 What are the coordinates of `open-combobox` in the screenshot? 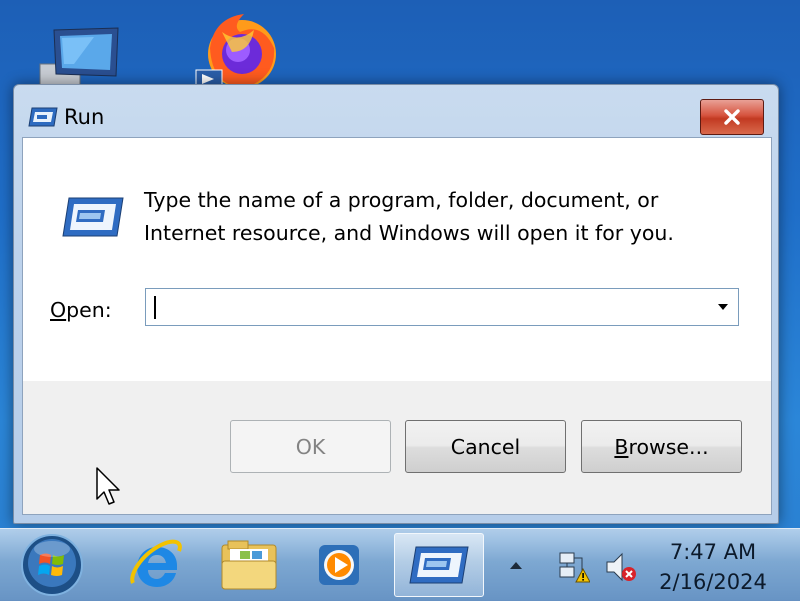 It's located at (442, 307).